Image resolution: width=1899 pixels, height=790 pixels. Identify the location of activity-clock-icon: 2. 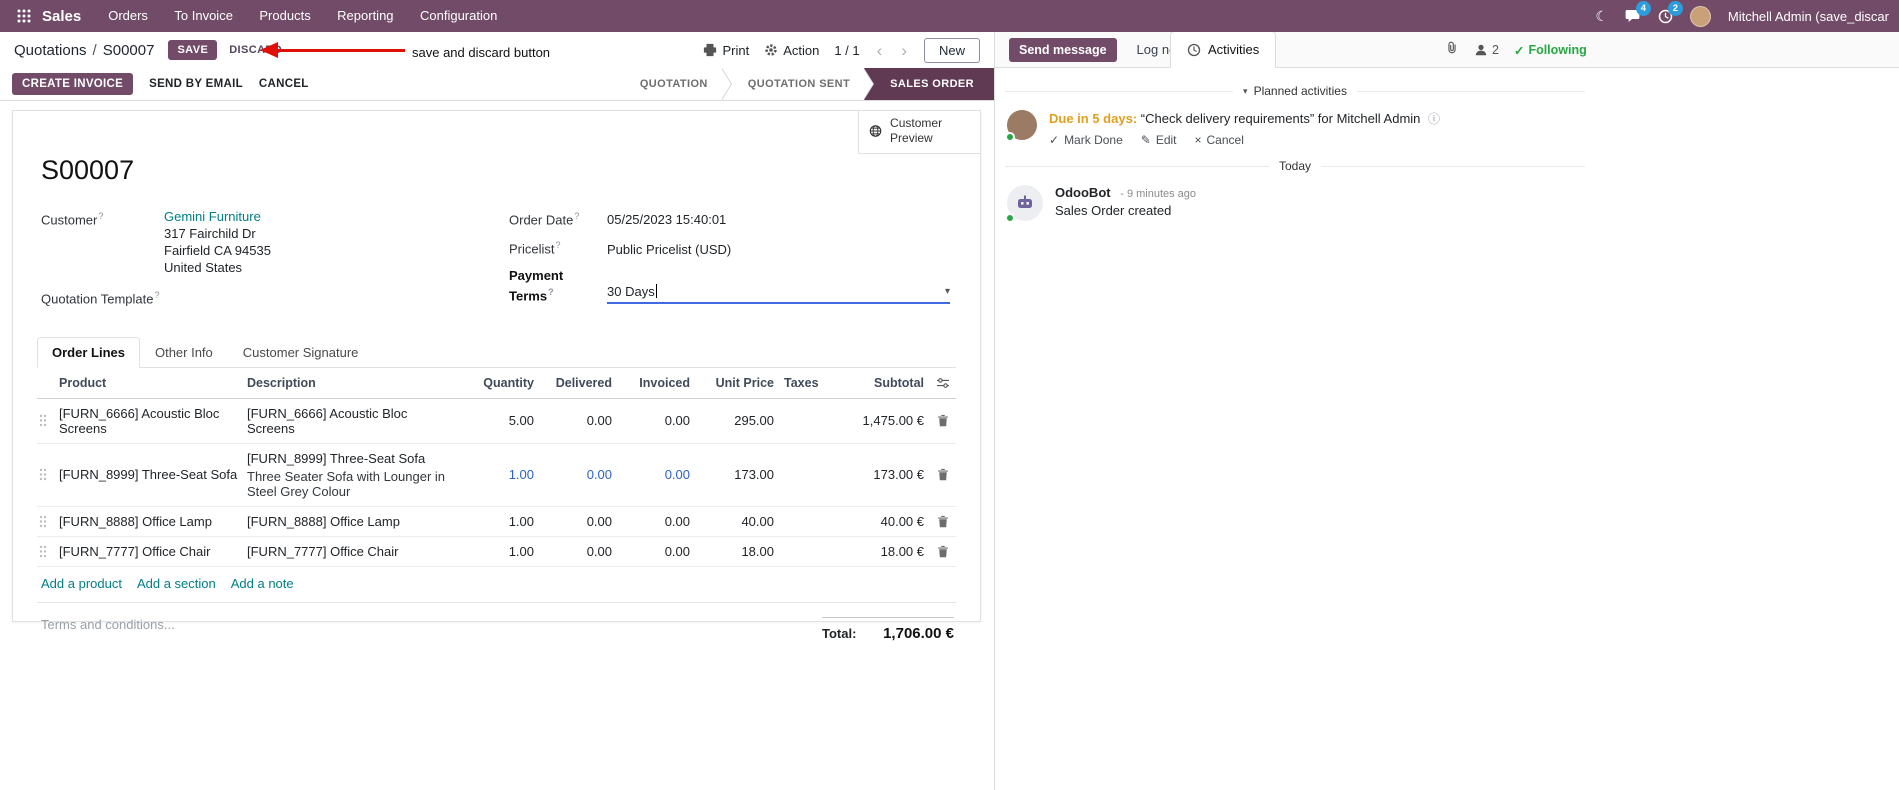
(1670, 12).